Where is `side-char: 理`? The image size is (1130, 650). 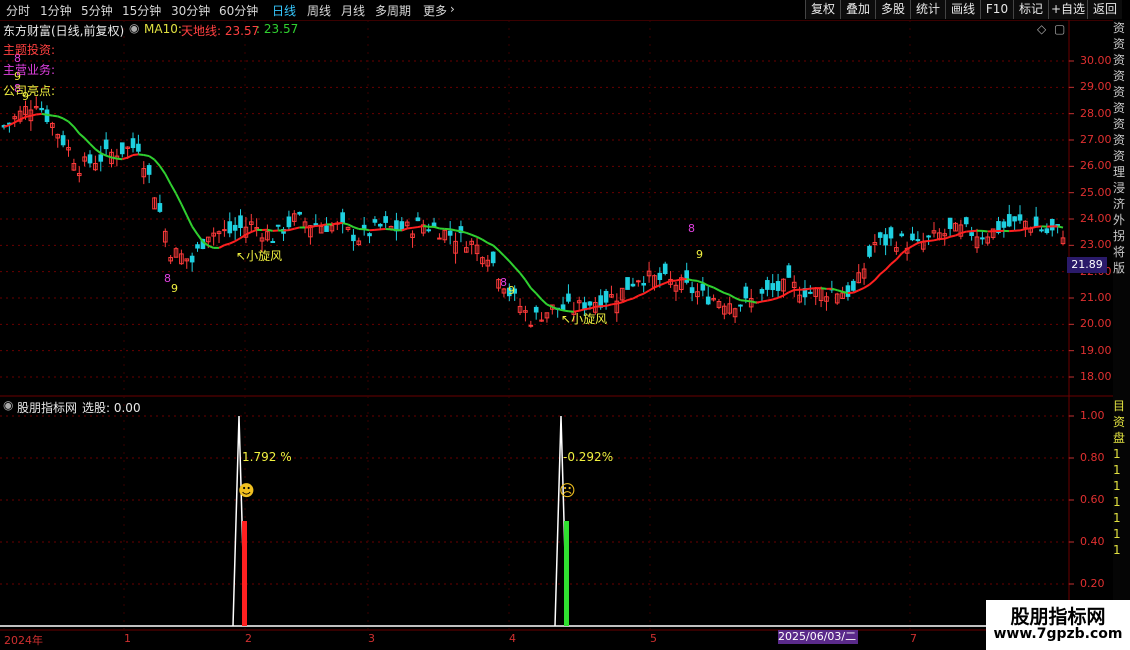
side-char: 理 is located at coordinates (1119, 172).